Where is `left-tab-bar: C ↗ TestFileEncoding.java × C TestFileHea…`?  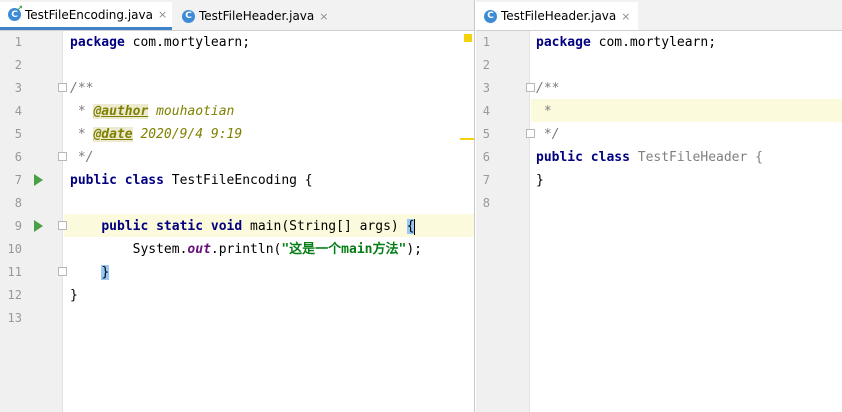
left-tab-bar: C ↗ TestFileEncoding.java × C TestFileHea… is located at coordinates (237, 15).